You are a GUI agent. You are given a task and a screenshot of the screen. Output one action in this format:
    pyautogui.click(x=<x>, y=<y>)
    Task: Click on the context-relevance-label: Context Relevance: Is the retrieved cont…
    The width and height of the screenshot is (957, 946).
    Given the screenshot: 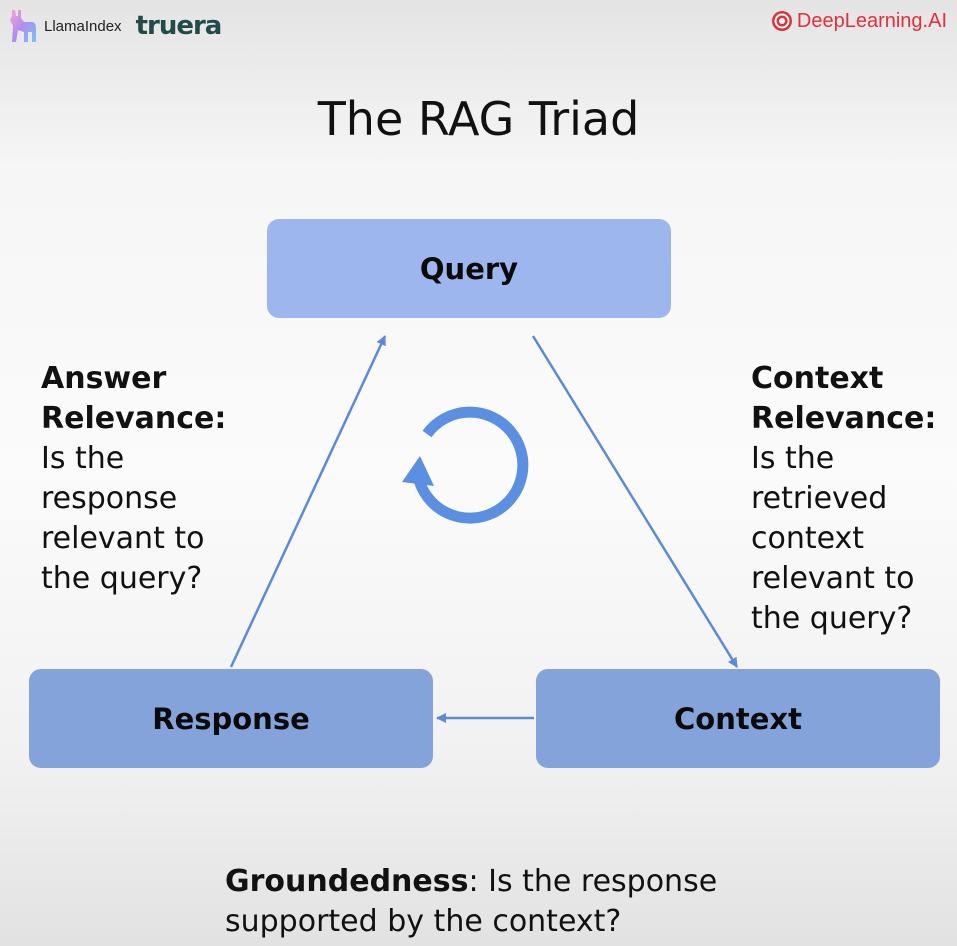 What is the action you would take?
    pyautogui.click(x=851, y=499)
    